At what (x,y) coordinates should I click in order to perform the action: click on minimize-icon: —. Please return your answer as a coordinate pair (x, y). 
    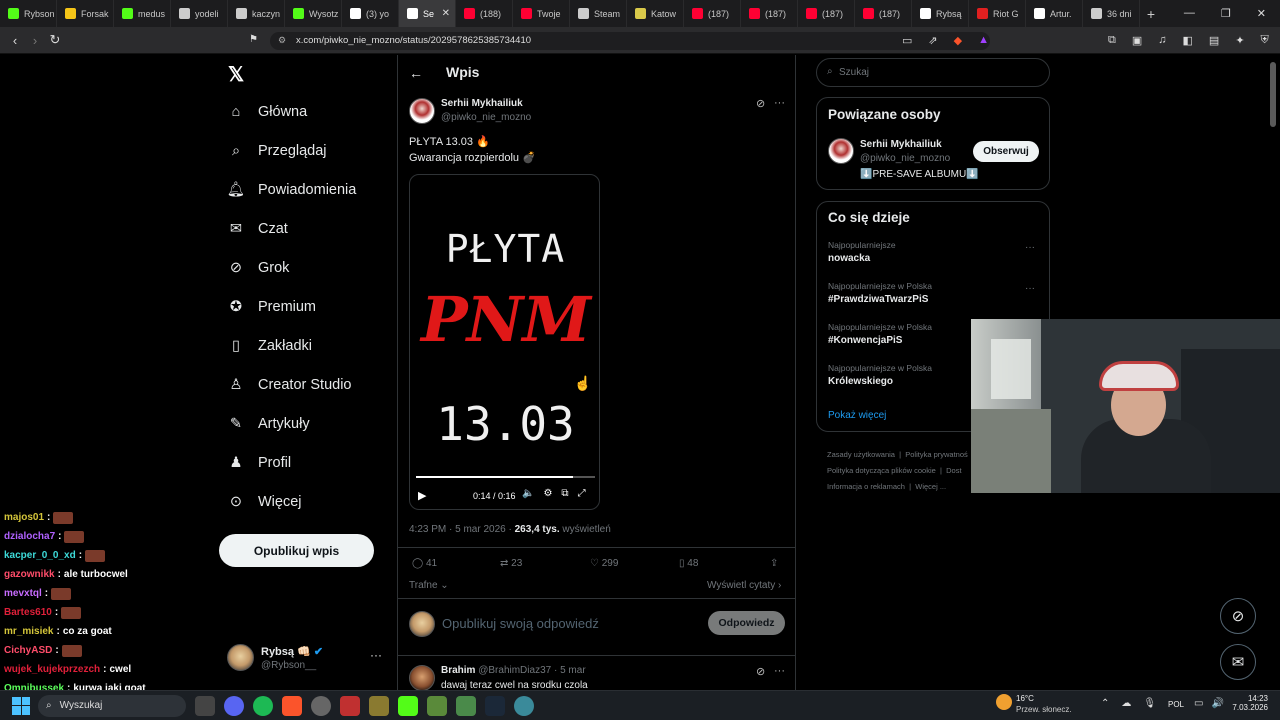
    Looking at the image, I should click on (1189, 13).